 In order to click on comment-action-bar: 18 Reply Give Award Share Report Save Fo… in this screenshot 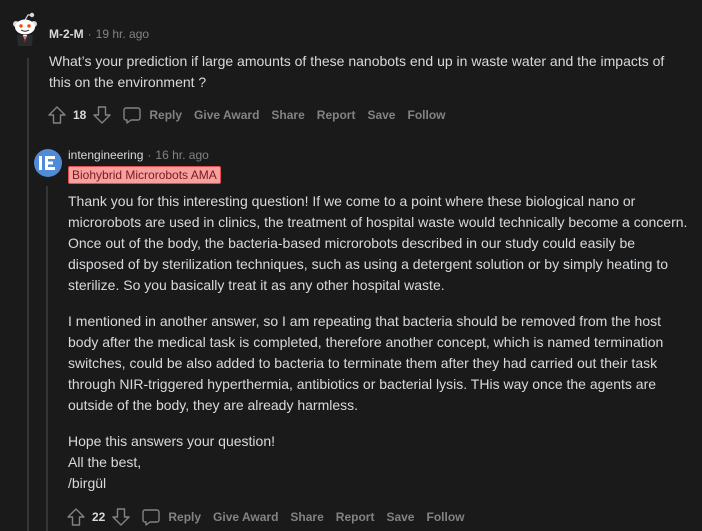, I will do `click(246, 115)`.